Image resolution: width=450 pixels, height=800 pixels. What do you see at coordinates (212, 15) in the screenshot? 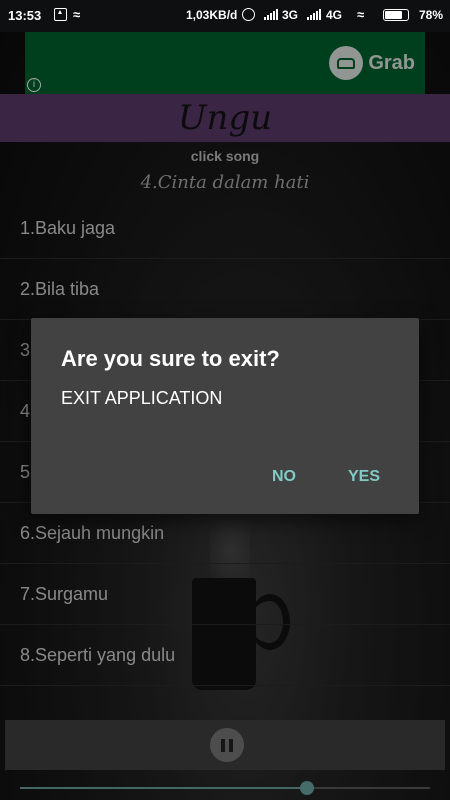
I see `network-speed: 1,03KB/d` at bounding box center [212, 15].